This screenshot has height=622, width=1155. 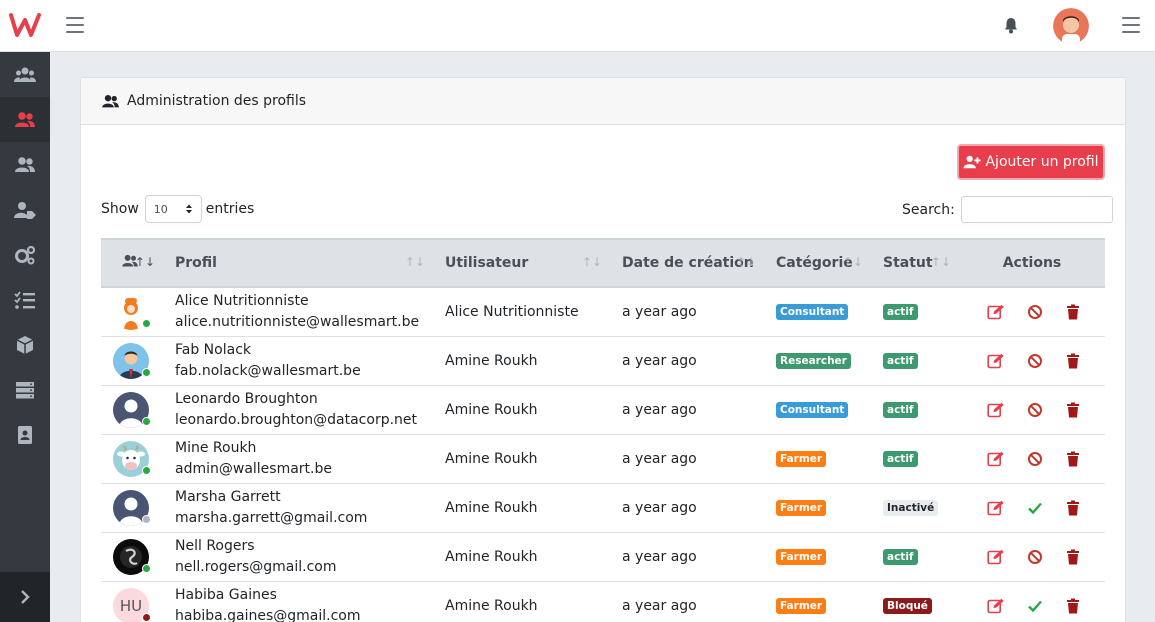 I want to click on app-logo, so click(x=25, y=25).